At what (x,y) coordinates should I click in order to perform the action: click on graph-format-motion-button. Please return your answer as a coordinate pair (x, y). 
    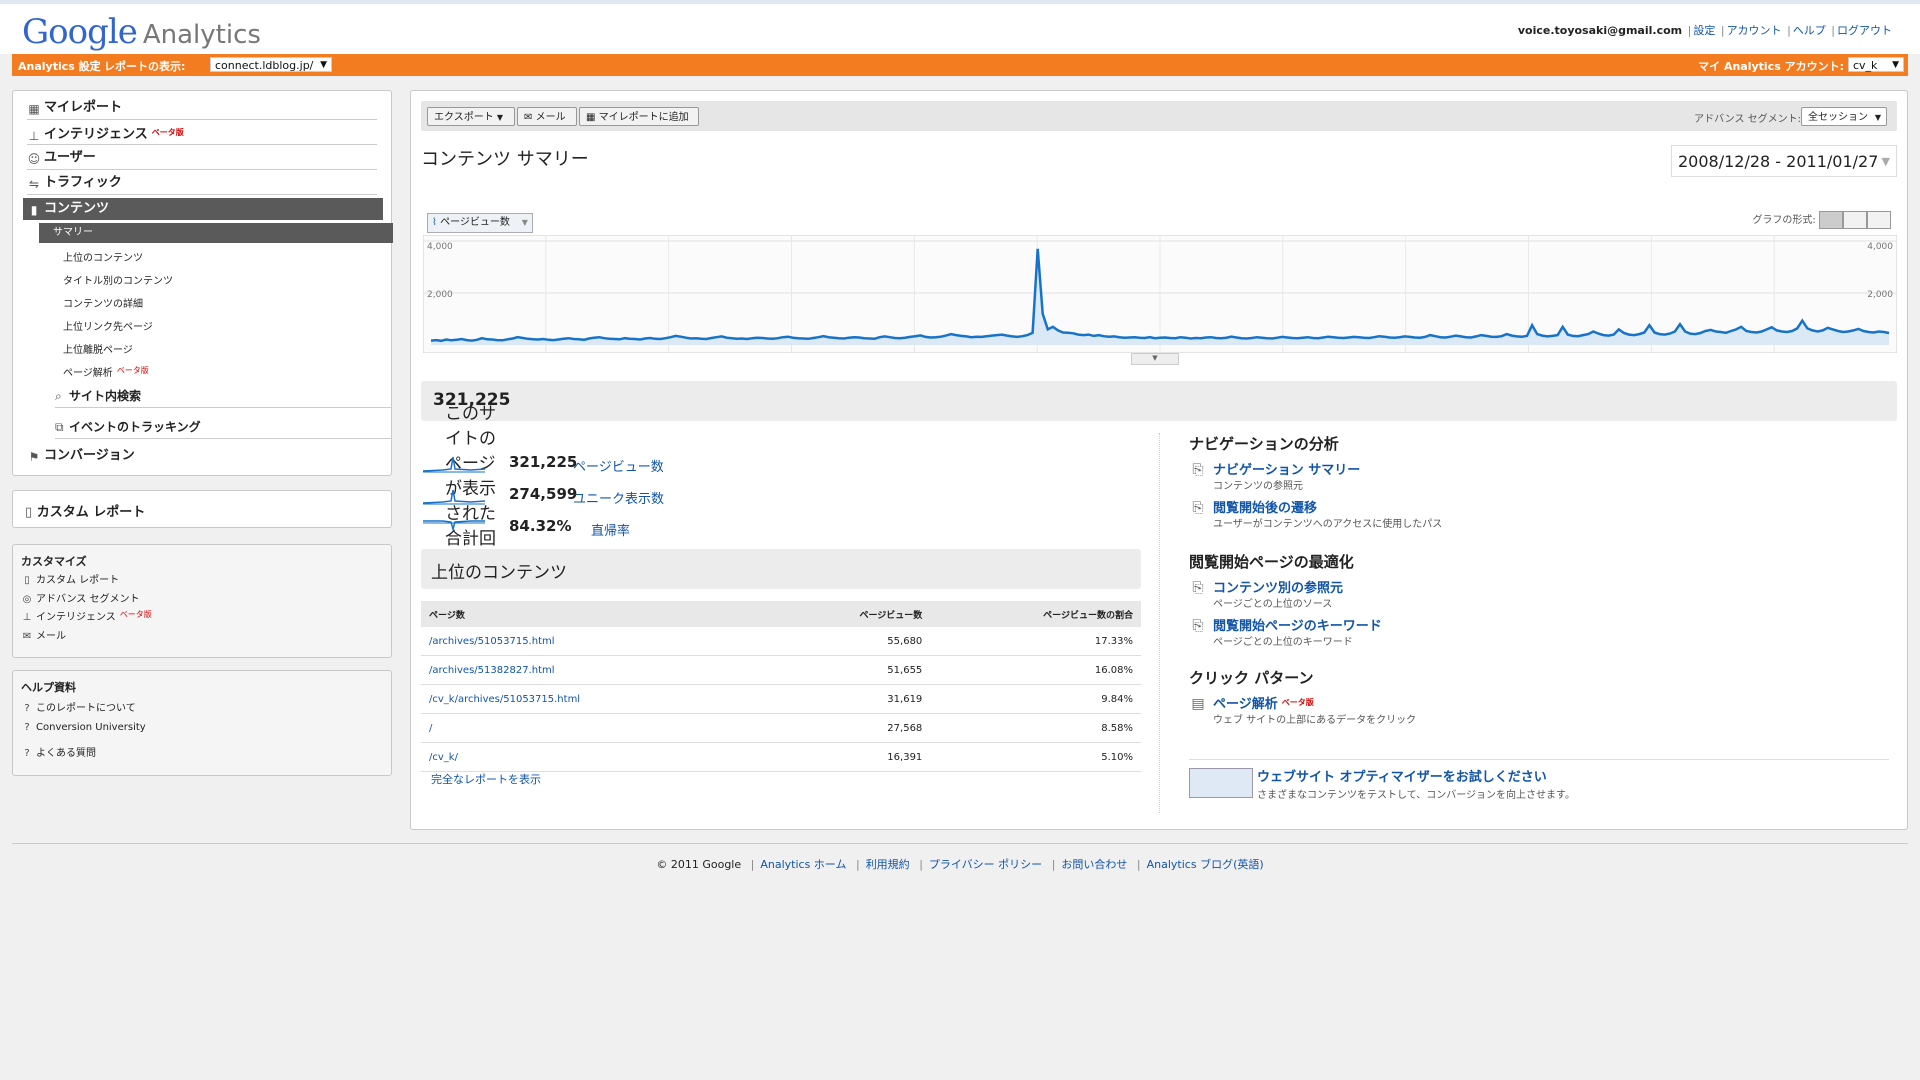
    Looking at the image, I should click on (1855, 220).